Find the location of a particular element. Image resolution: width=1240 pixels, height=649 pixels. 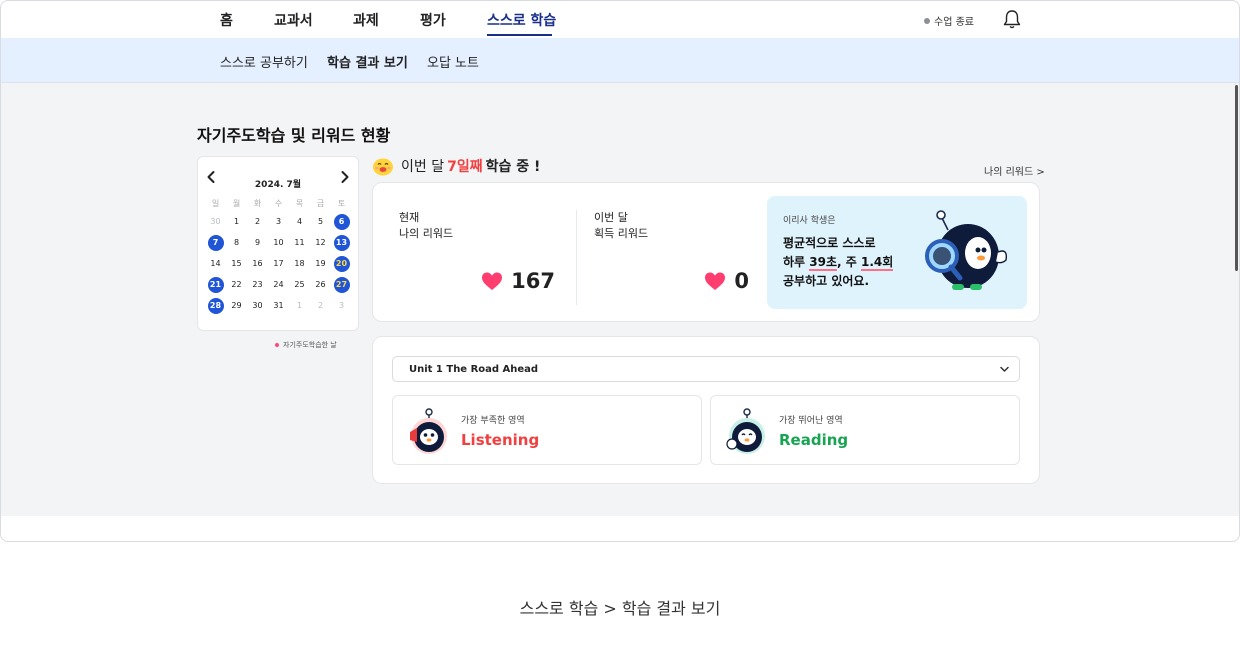

studied-day-marker: 7 is located at coordinates (215, 242).